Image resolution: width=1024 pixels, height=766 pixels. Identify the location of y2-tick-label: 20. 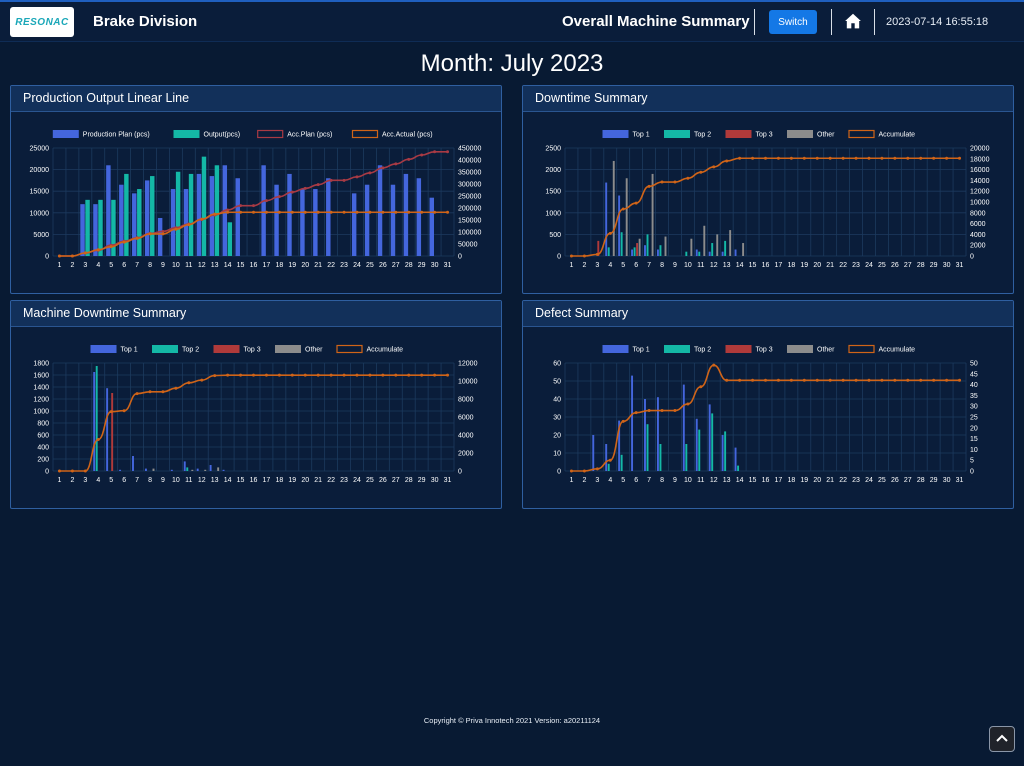
(974, 428).